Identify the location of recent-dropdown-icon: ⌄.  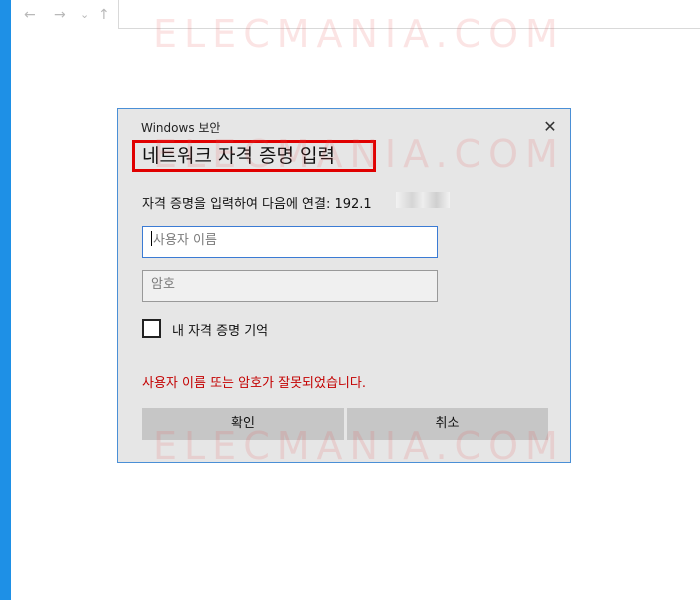
(84, 15).